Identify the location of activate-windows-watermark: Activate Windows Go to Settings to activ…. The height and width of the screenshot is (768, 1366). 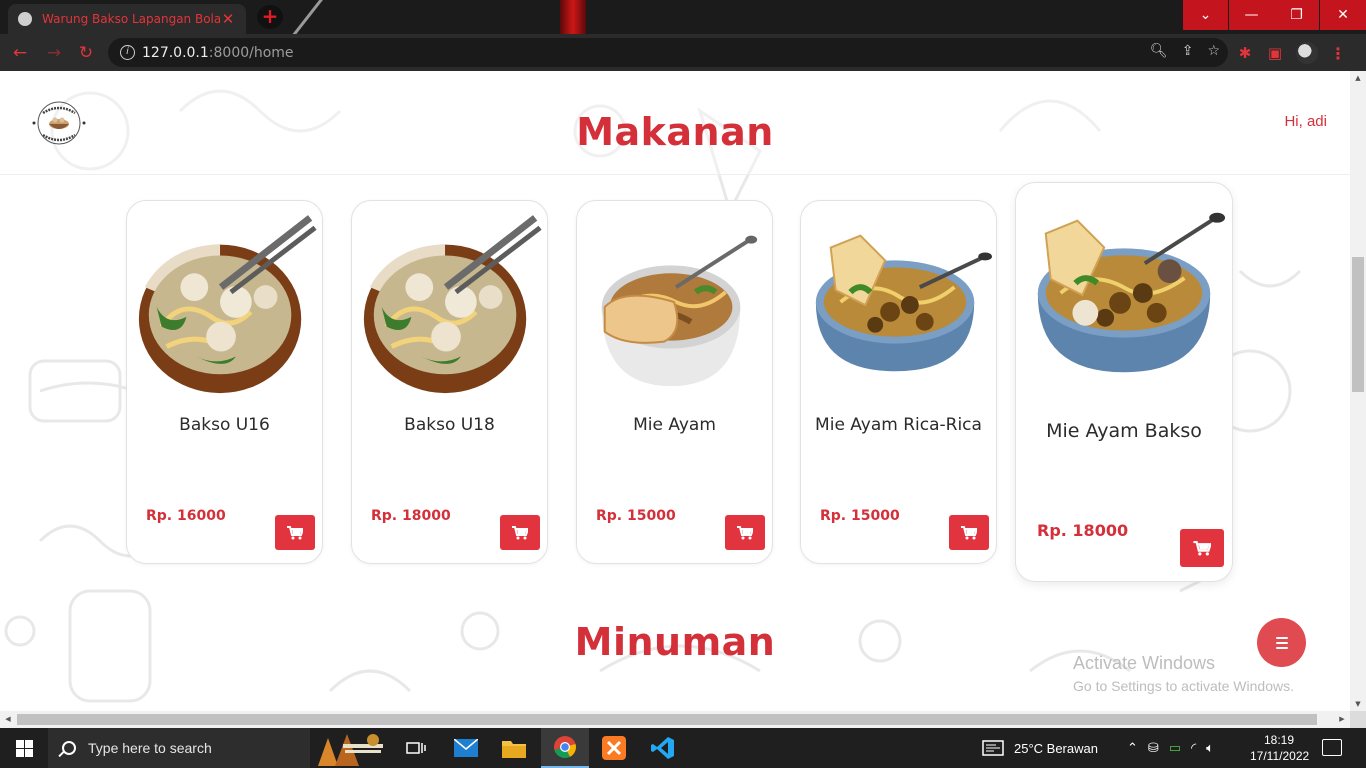
(1183, 673).